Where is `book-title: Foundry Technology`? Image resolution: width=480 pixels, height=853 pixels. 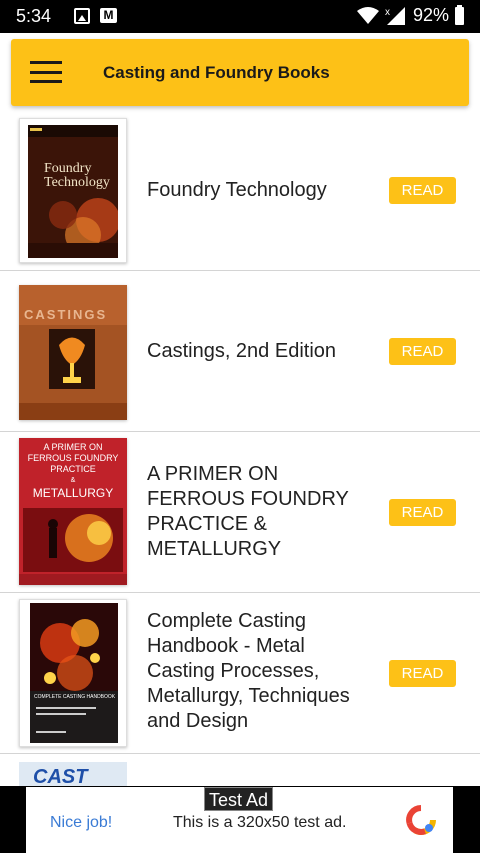
book-title: Foundry Technology is located at coordinates (262, 190).